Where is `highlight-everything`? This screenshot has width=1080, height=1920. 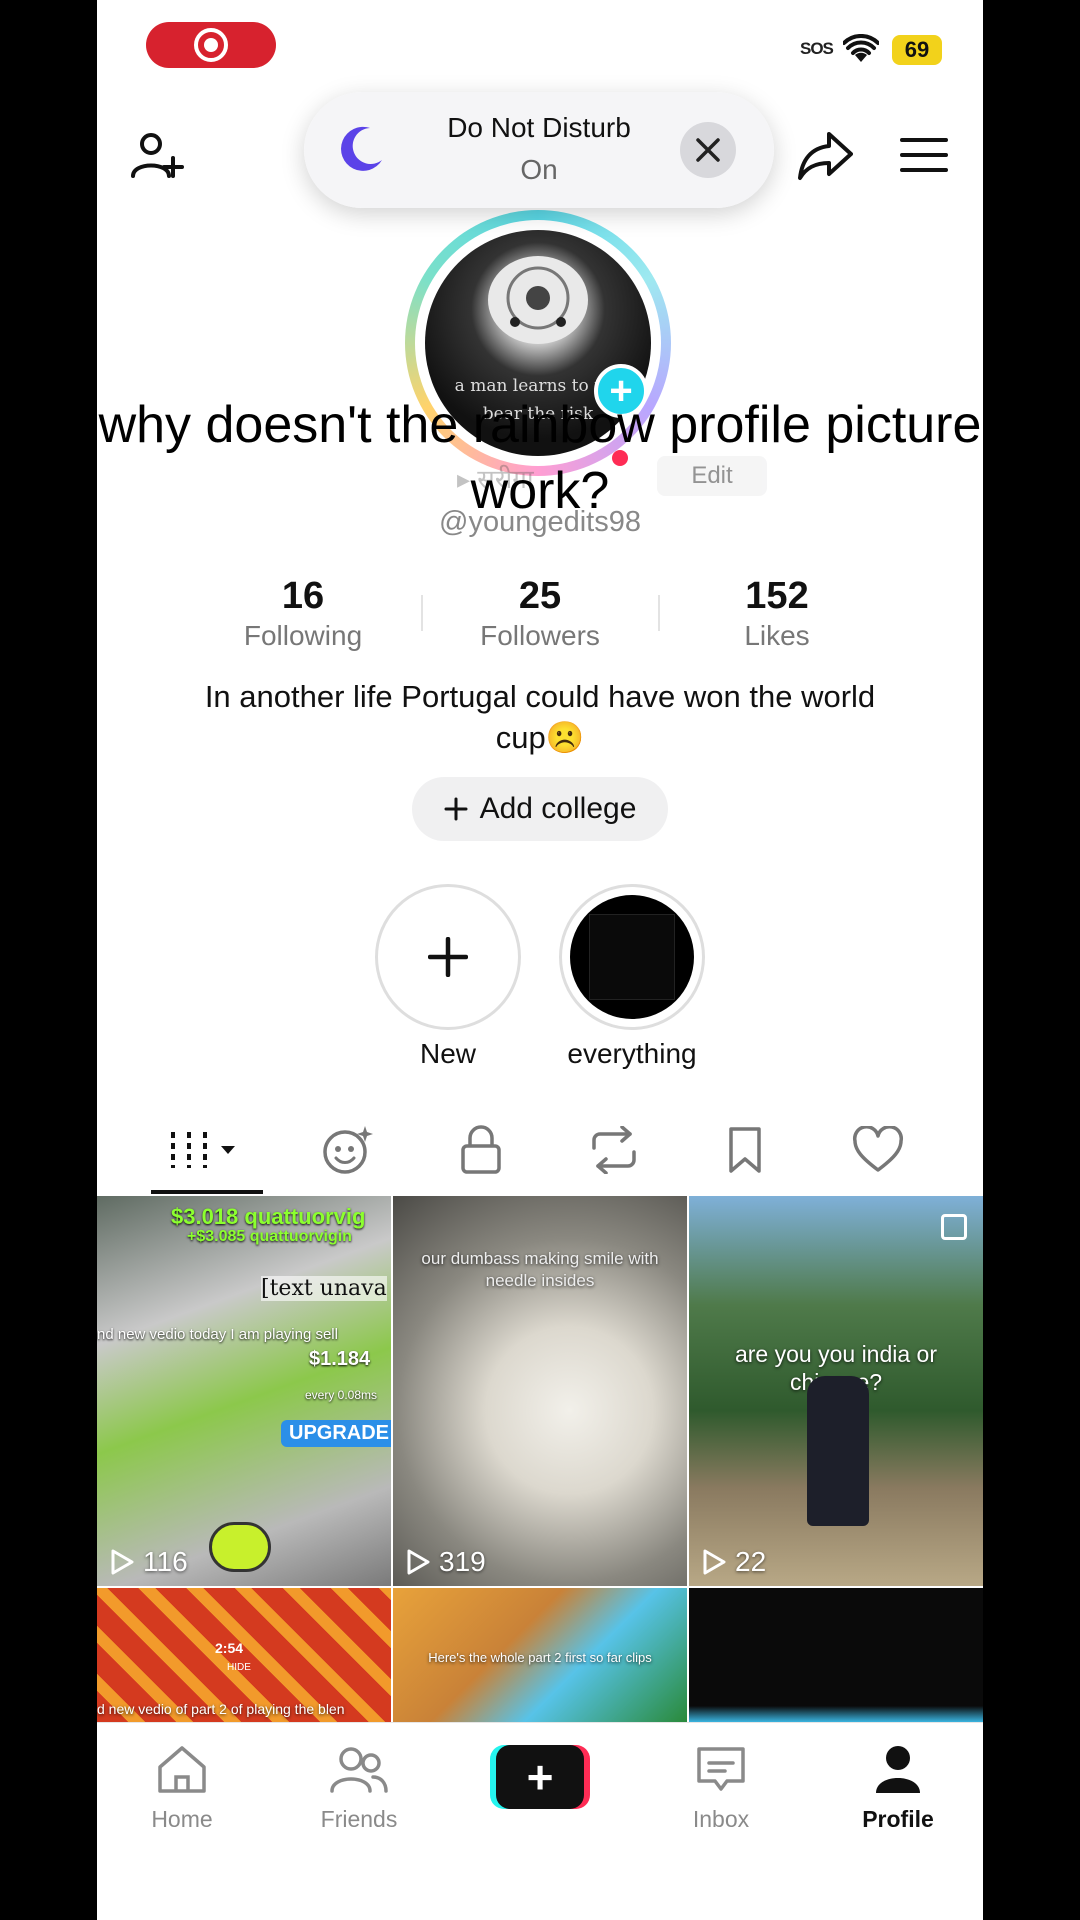 highlight-everything is located at coordinates (632, 957).